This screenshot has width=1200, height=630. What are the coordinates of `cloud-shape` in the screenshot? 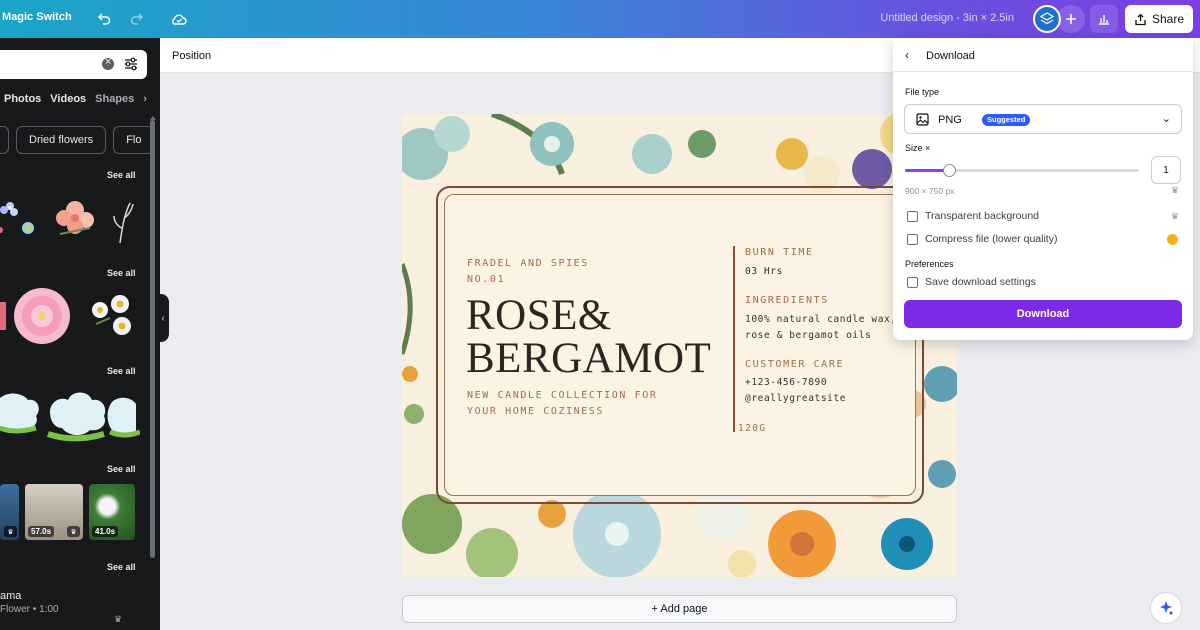 It's located at (19, 413).